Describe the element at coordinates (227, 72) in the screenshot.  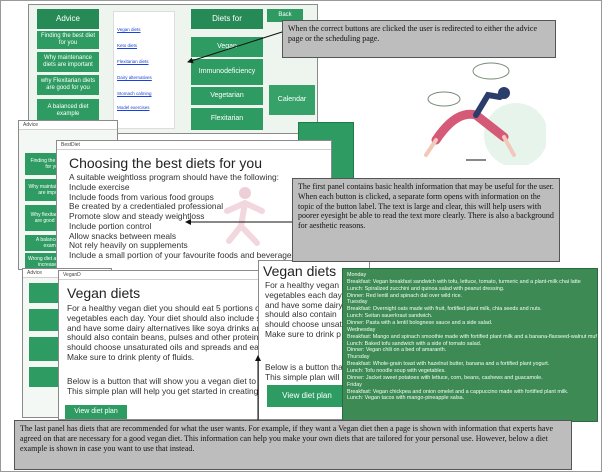
I see `diet-immunodeficiency-button: Immunodeficiency` at that location.